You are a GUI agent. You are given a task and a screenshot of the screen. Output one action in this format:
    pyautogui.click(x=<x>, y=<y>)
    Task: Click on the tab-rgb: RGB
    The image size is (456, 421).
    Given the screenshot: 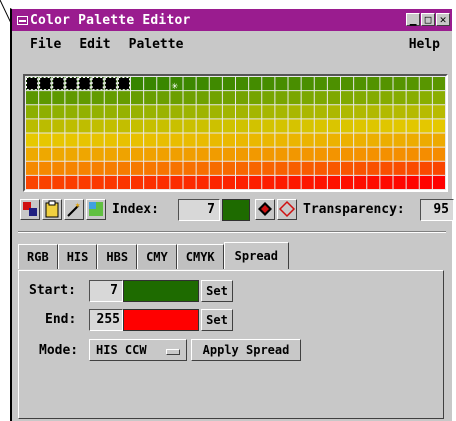 What is the action you would take?
    pyautogui.click(x=38, y=256)
    